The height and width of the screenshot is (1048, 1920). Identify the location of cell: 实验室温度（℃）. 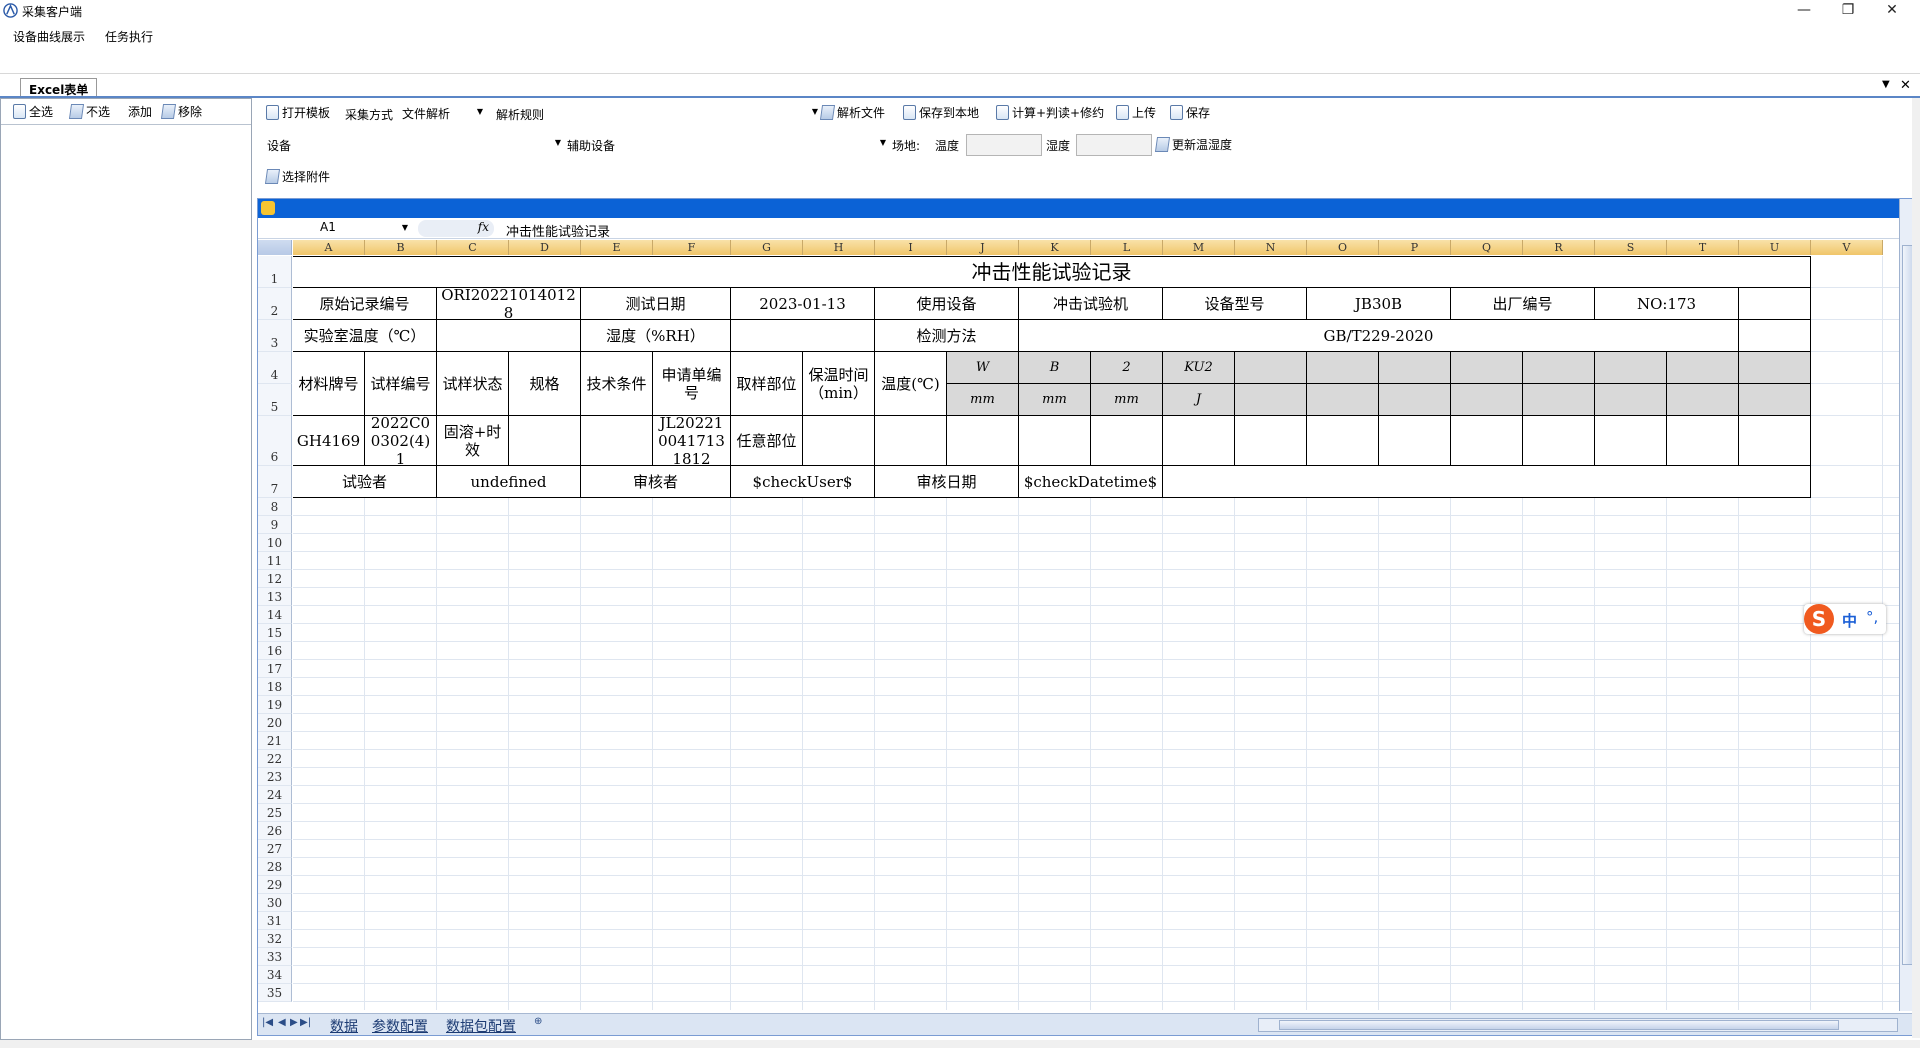
(365, 336).